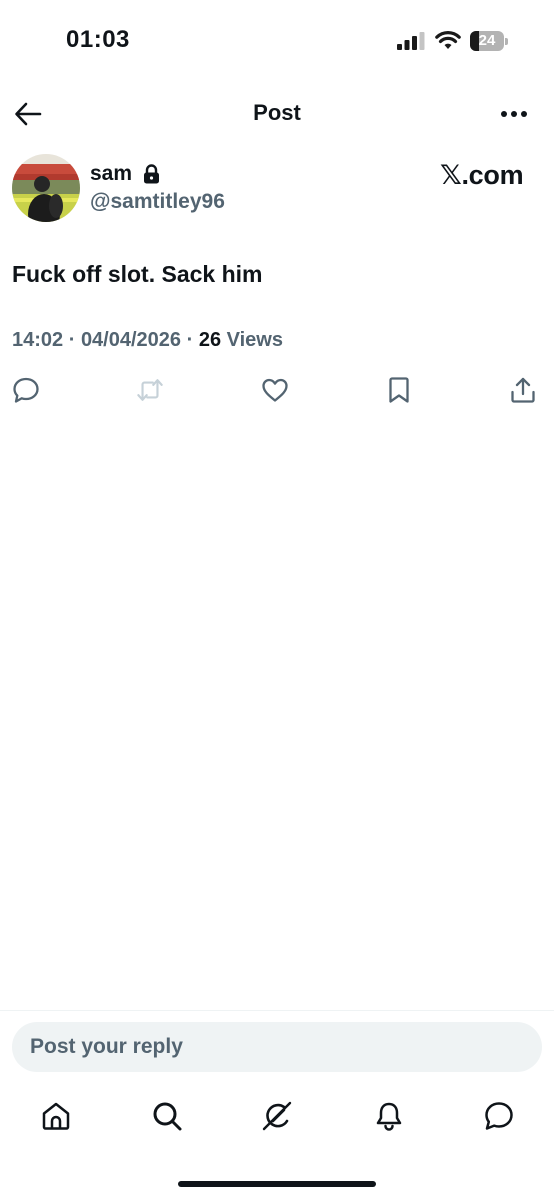 This screenshot has height=1200, width=554. What do you see at coordinates (514, 114) in the screenshot?
I see `more-options-icon` at bounding box center [514, 114].